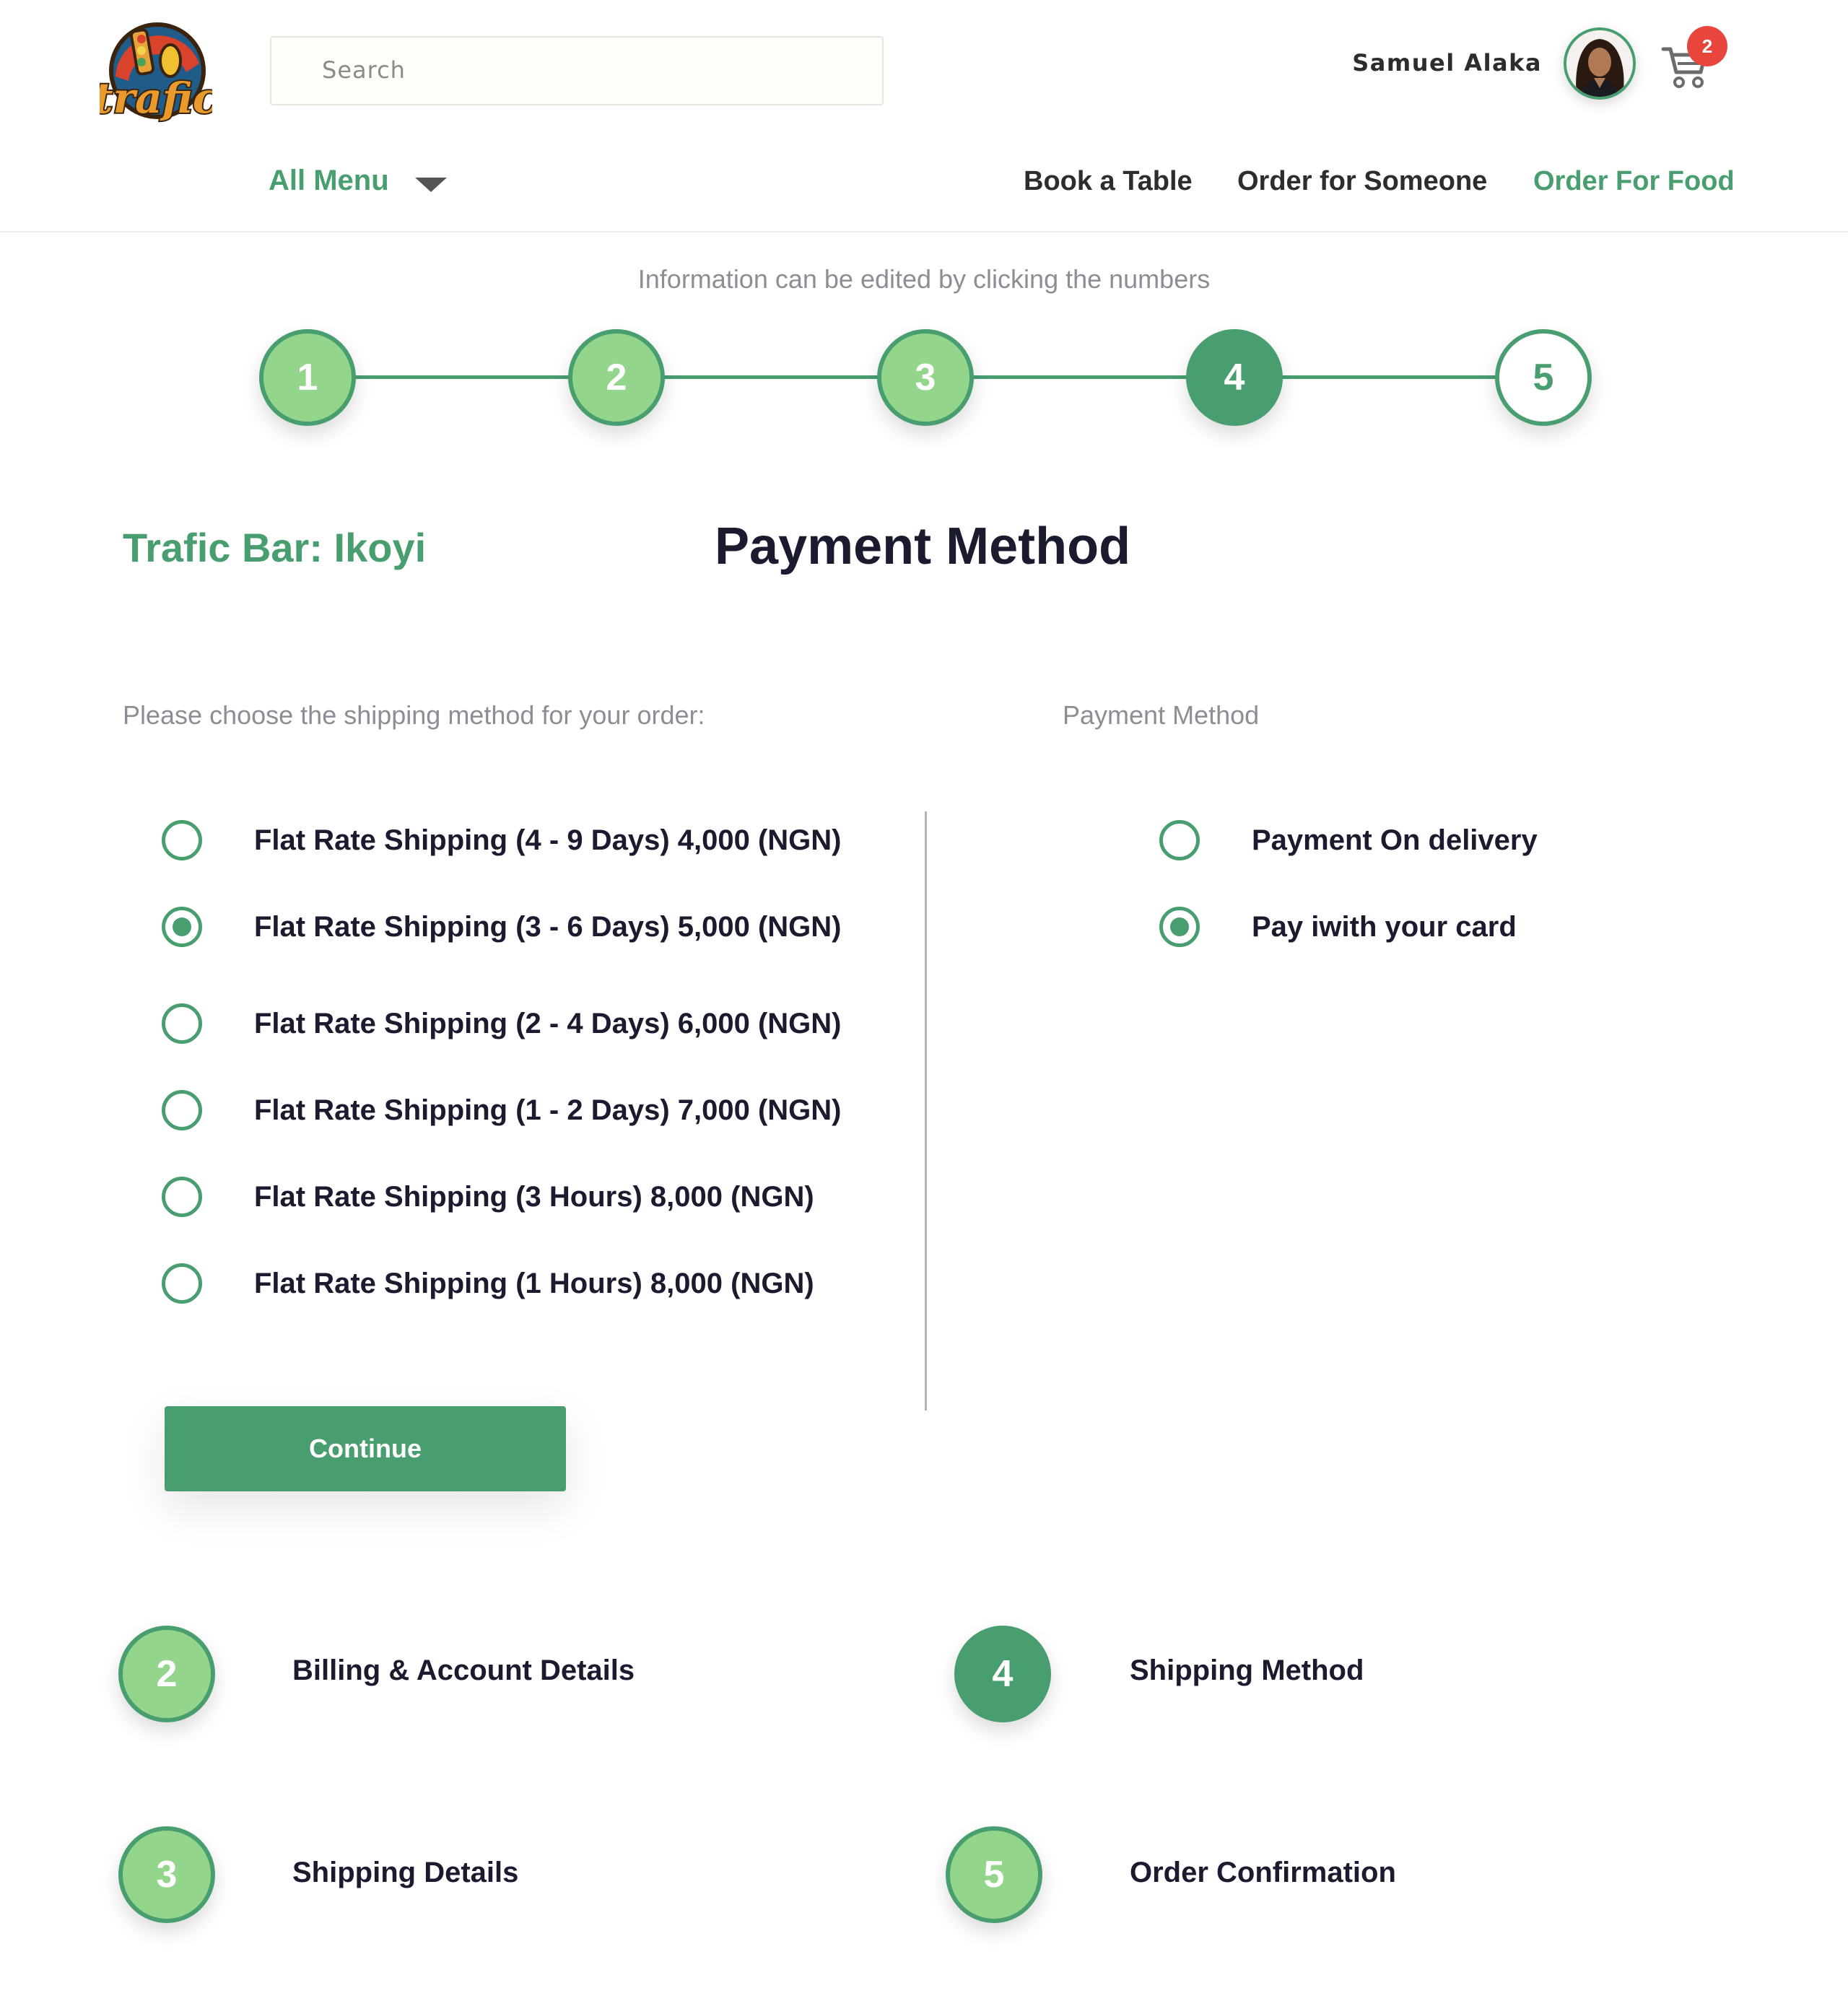  Describe the element at coordinates (994, 1874) in the screenshot. I see `summary-step-5: 5` at that location.